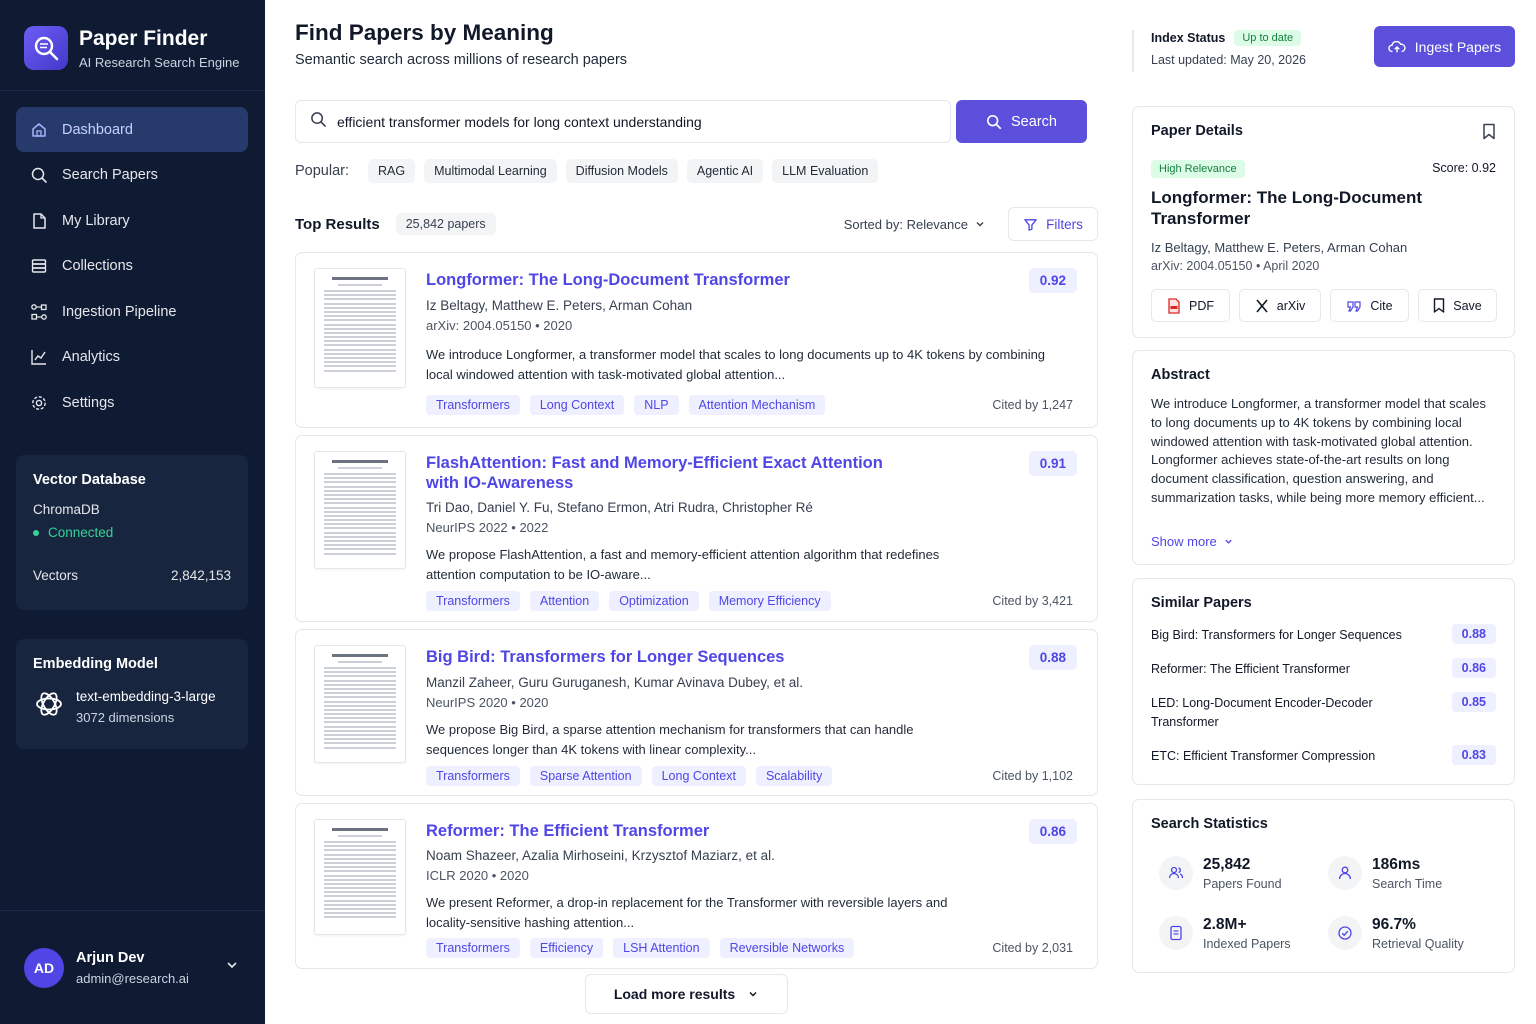 Image resolution: width=1536 pixels, height=1024 pixels. I want to click on pdf-icon, so click(1174, 305).